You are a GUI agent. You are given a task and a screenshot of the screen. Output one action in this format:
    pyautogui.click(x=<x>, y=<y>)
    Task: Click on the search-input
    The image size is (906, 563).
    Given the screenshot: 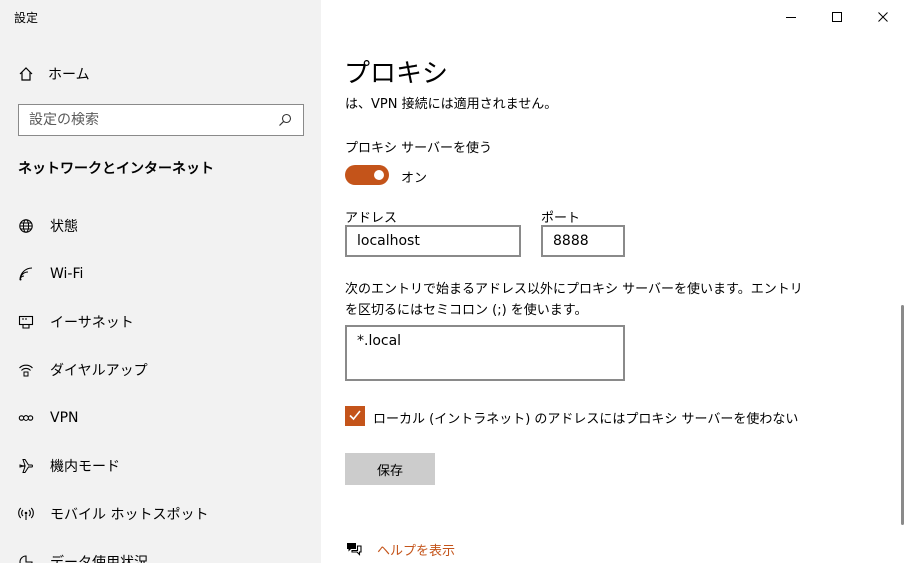 What is the action you would take?
    pyautogui.click(x=153, y=120)
    